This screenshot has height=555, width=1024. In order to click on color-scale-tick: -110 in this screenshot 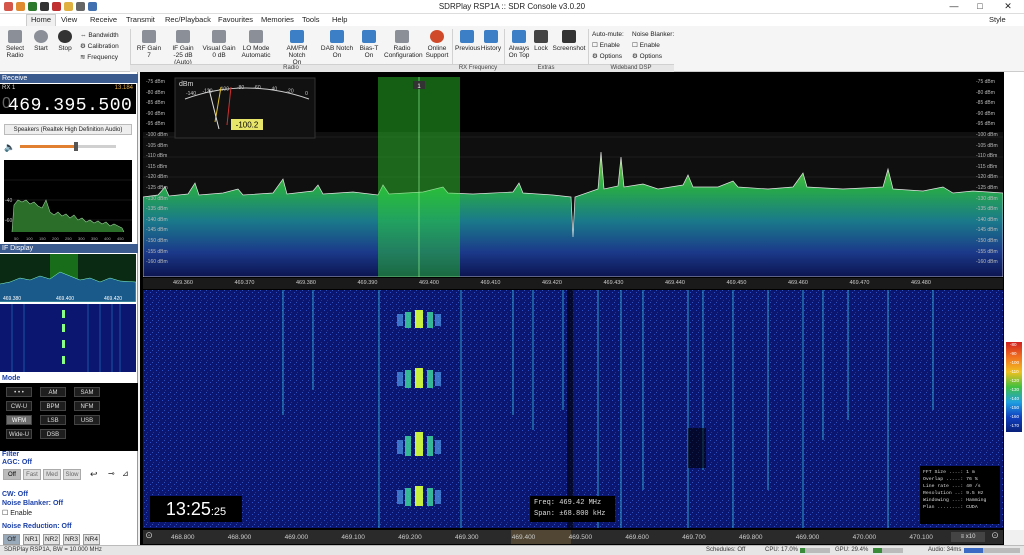, I will do `click(1014, 371)`.